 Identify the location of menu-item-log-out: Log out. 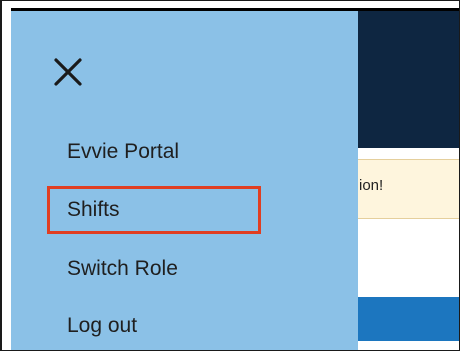
(102, 326).